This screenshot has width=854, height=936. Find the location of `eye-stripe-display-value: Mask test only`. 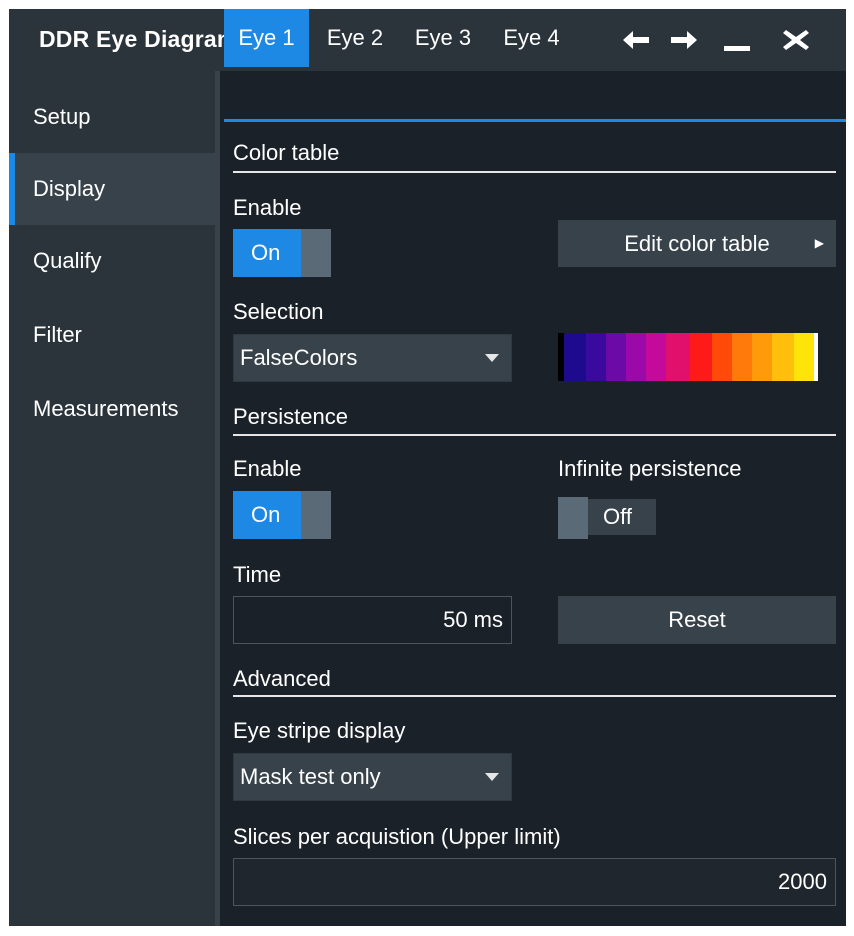

eye-stripe-display-value: Mask test only is located at coordinates (310, 776).